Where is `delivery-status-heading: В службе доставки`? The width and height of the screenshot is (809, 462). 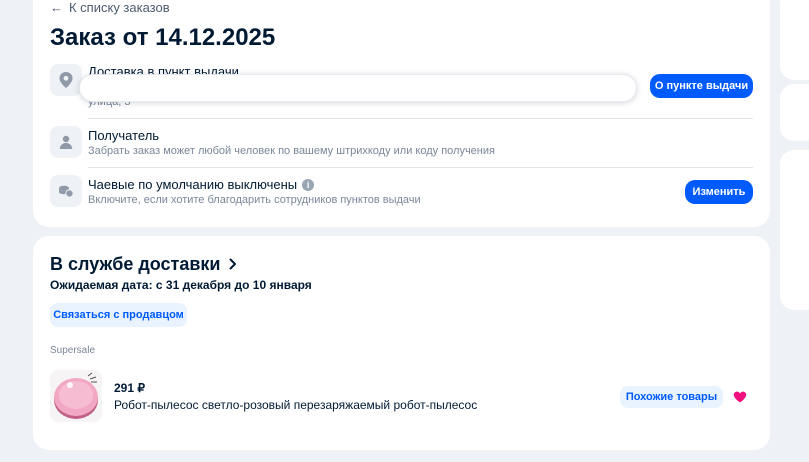
delivery-status-heading: В службе доставки is located at coordinates (143, 264).